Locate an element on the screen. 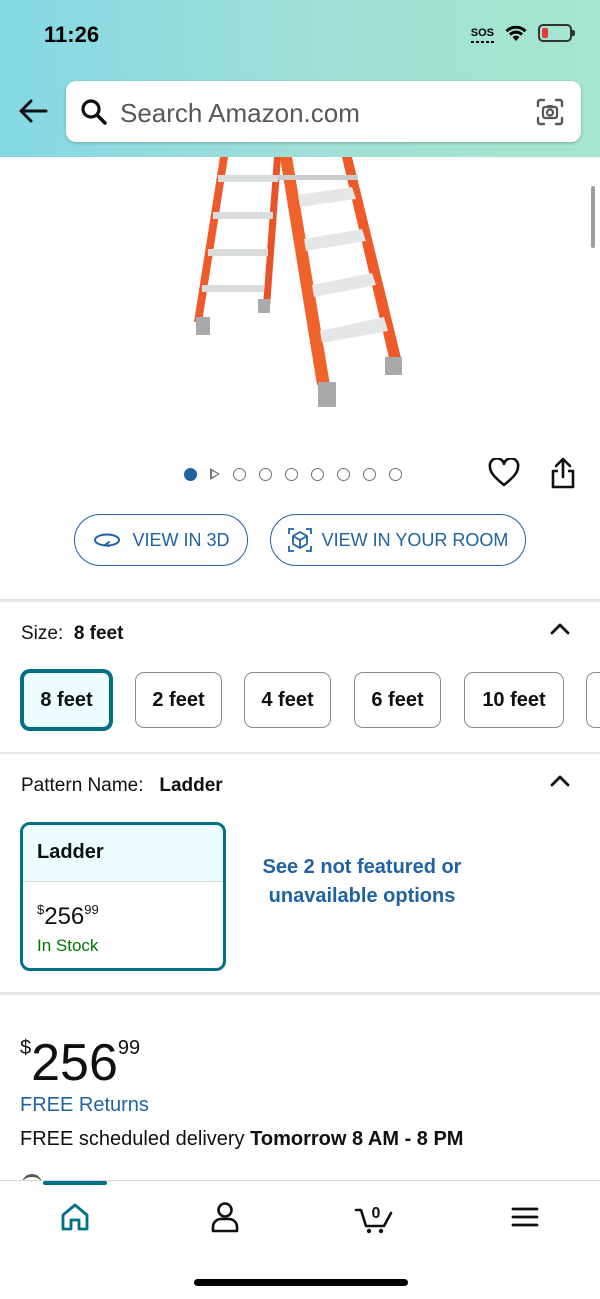 This screenshot has width=600, height=1299. size-option-partial is located at coordinates (593, 700).